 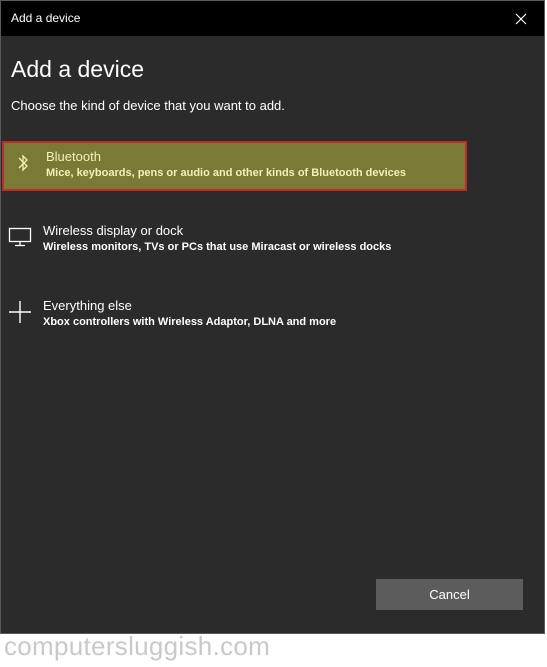 I want to click on close-icon, so click(x=521, y=18).